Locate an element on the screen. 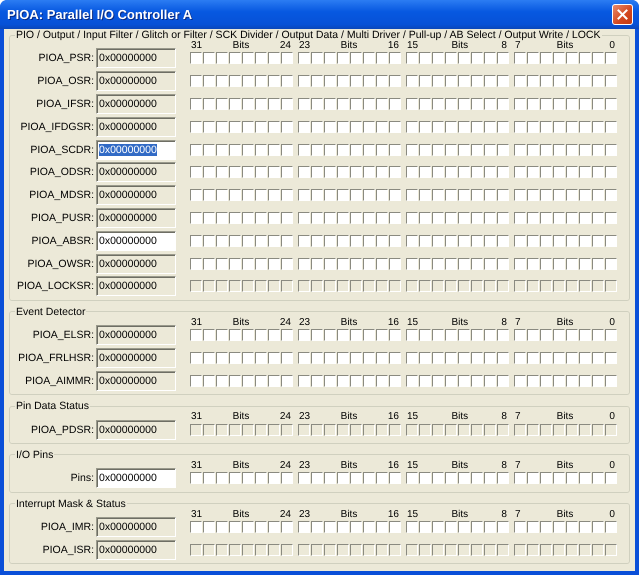 The image size is (639, 575). register-label: PIOA_FRLHSR: is located at coordinates (55, 358).